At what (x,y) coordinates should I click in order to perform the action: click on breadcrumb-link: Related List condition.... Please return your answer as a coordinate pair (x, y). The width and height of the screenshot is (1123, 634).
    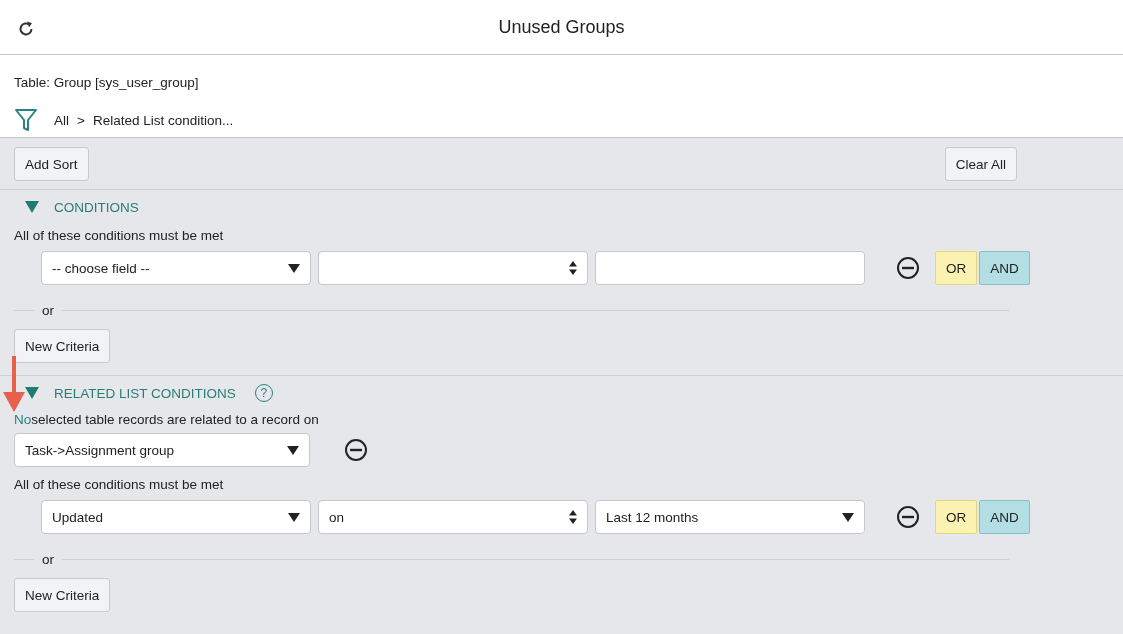
    Looking at the image, I should click on (163, 120).